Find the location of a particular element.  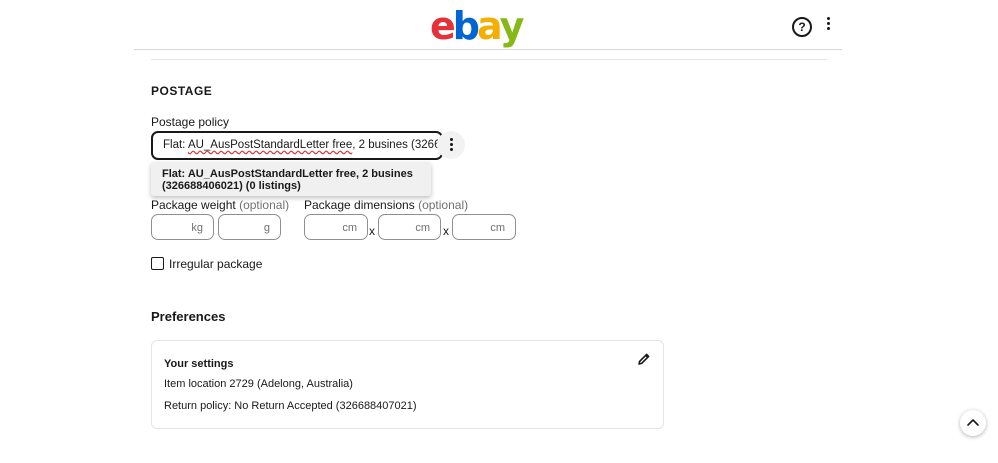

dimensions-label-text: Package dimensions is located at coordinates (359, 205).